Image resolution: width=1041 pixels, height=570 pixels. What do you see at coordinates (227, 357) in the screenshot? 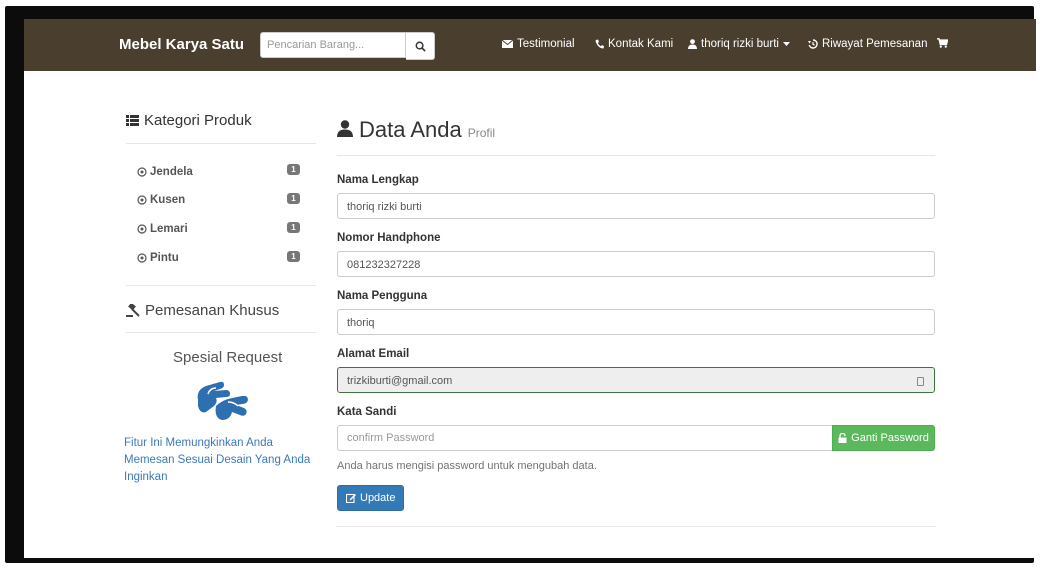
I see `spesial-request-title: Spesial Request` at bounding box center [227, 357].